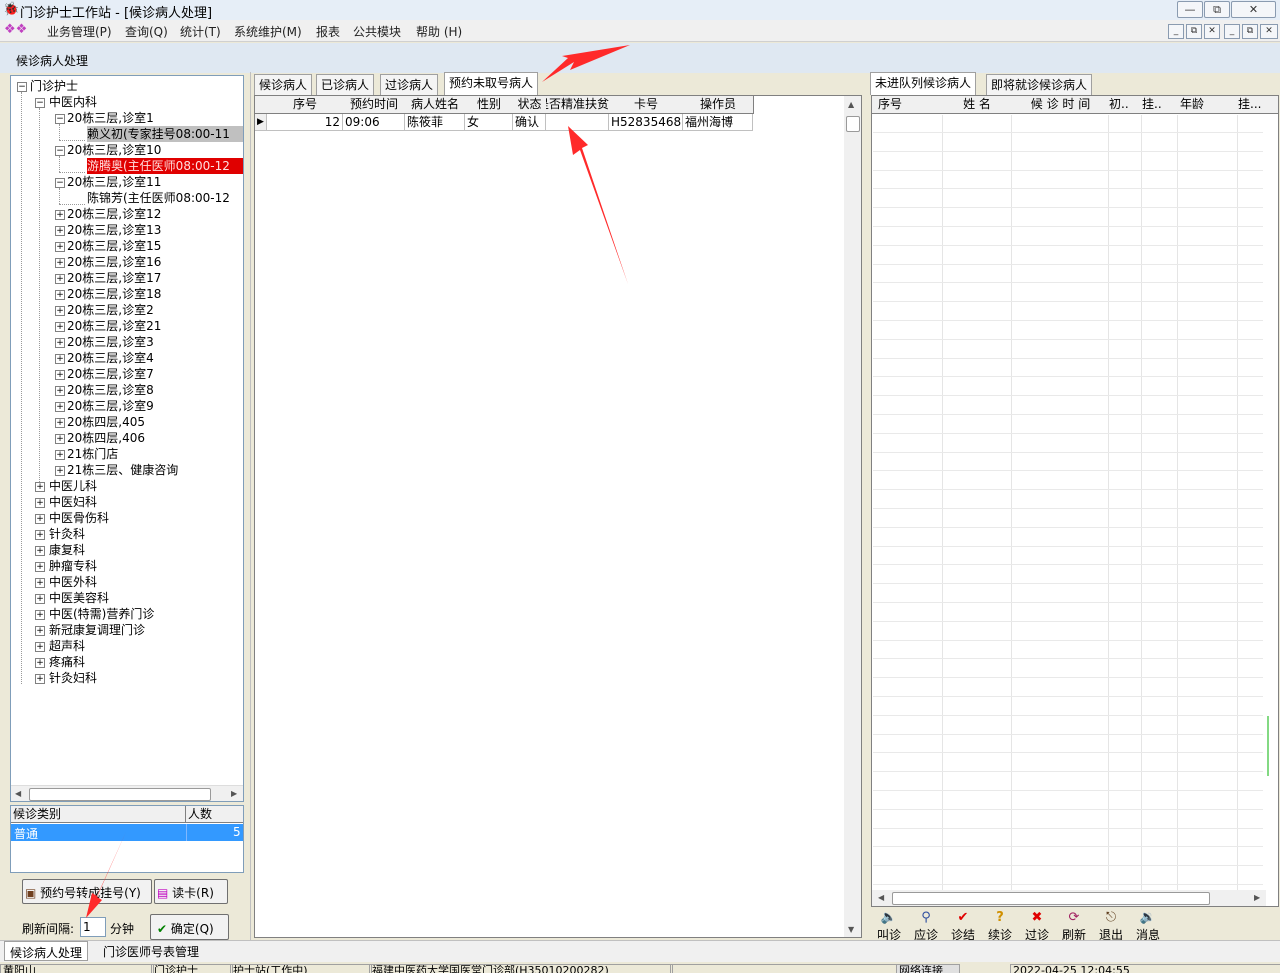 The width and height of the screenshot is (1280, 973). I want to click on tab-appointment-not-taken: 预约未取号病人, so click(491, 83).